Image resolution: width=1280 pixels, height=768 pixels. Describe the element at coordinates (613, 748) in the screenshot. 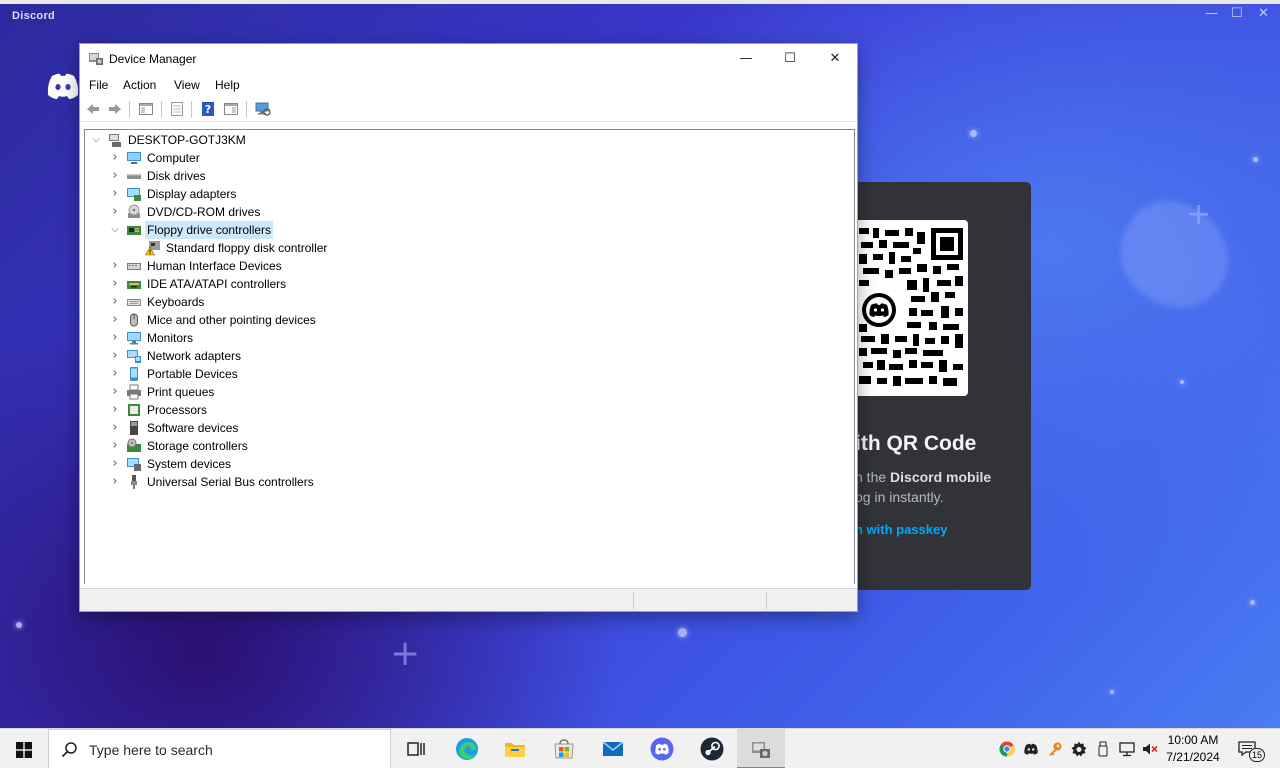

I see `mail-taskbar-button` at that location.